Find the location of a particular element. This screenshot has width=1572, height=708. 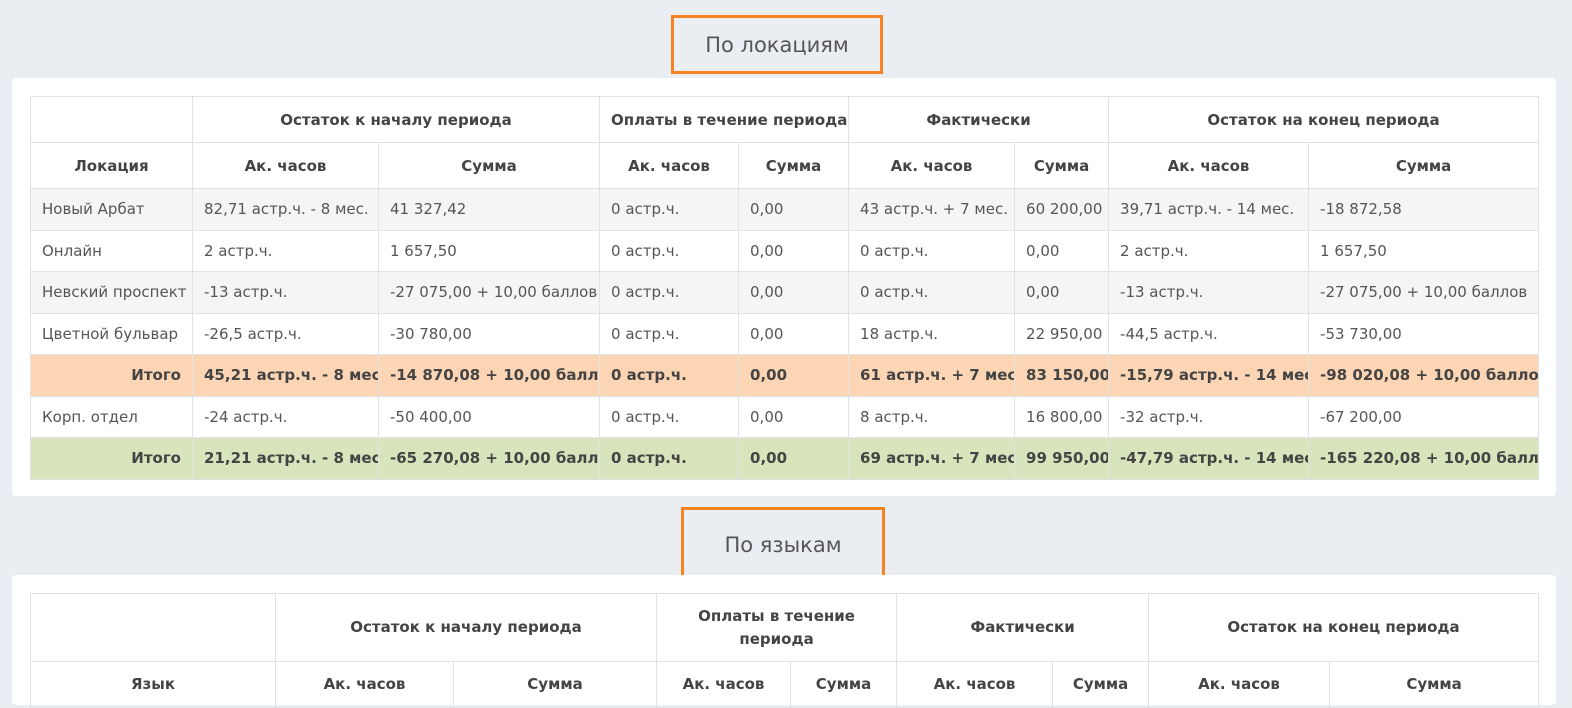

table-cell: -50 400,00 is located at coordinates (489, 416).